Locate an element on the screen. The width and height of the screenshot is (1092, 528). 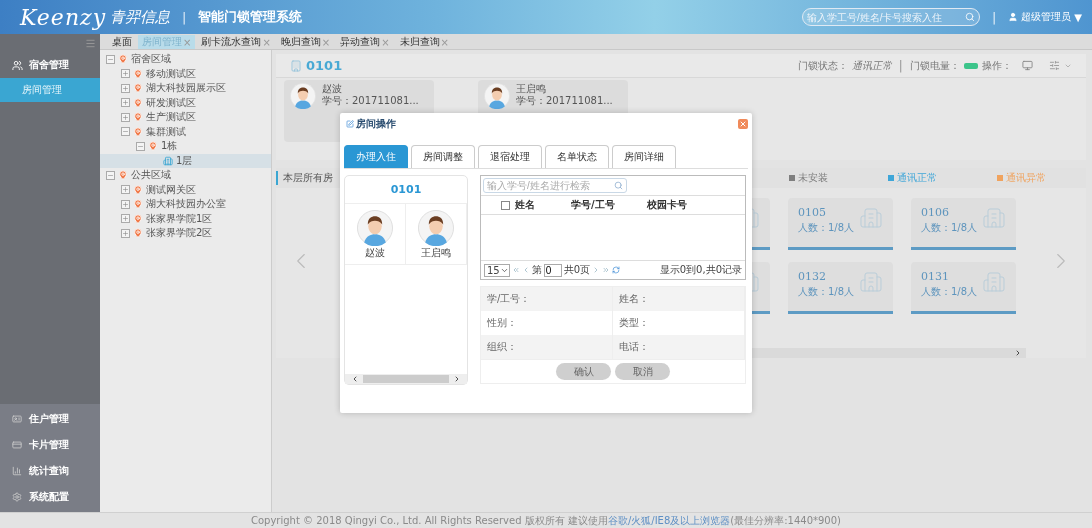
sidebar-group: 宿舍管理 is located at coordinates (50, 65).